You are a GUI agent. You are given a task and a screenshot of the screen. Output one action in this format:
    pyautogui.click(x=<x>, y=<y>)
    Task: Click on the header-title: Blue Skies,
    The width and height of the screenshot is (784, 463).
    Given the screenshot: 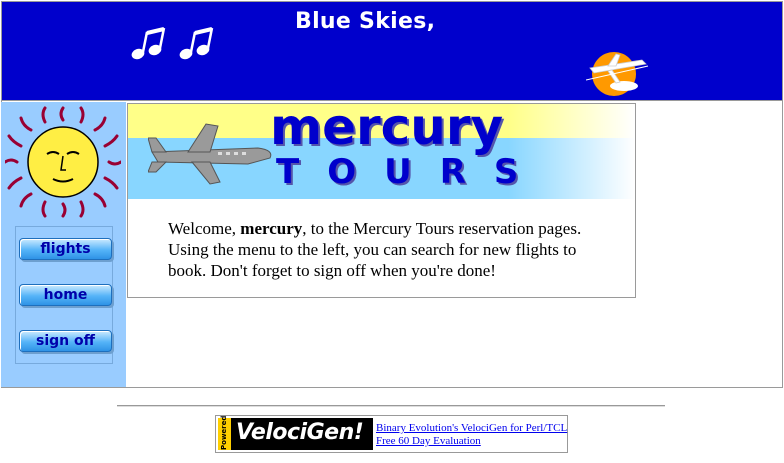 What is the action you would take?
    pyautogui.click(x=365, y=21)
    